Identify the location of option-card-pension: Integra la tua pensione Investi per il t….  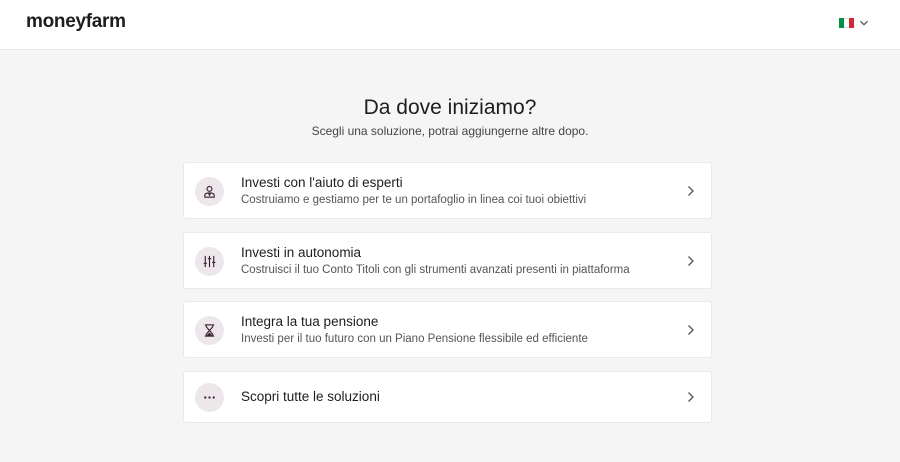
(447, 329).